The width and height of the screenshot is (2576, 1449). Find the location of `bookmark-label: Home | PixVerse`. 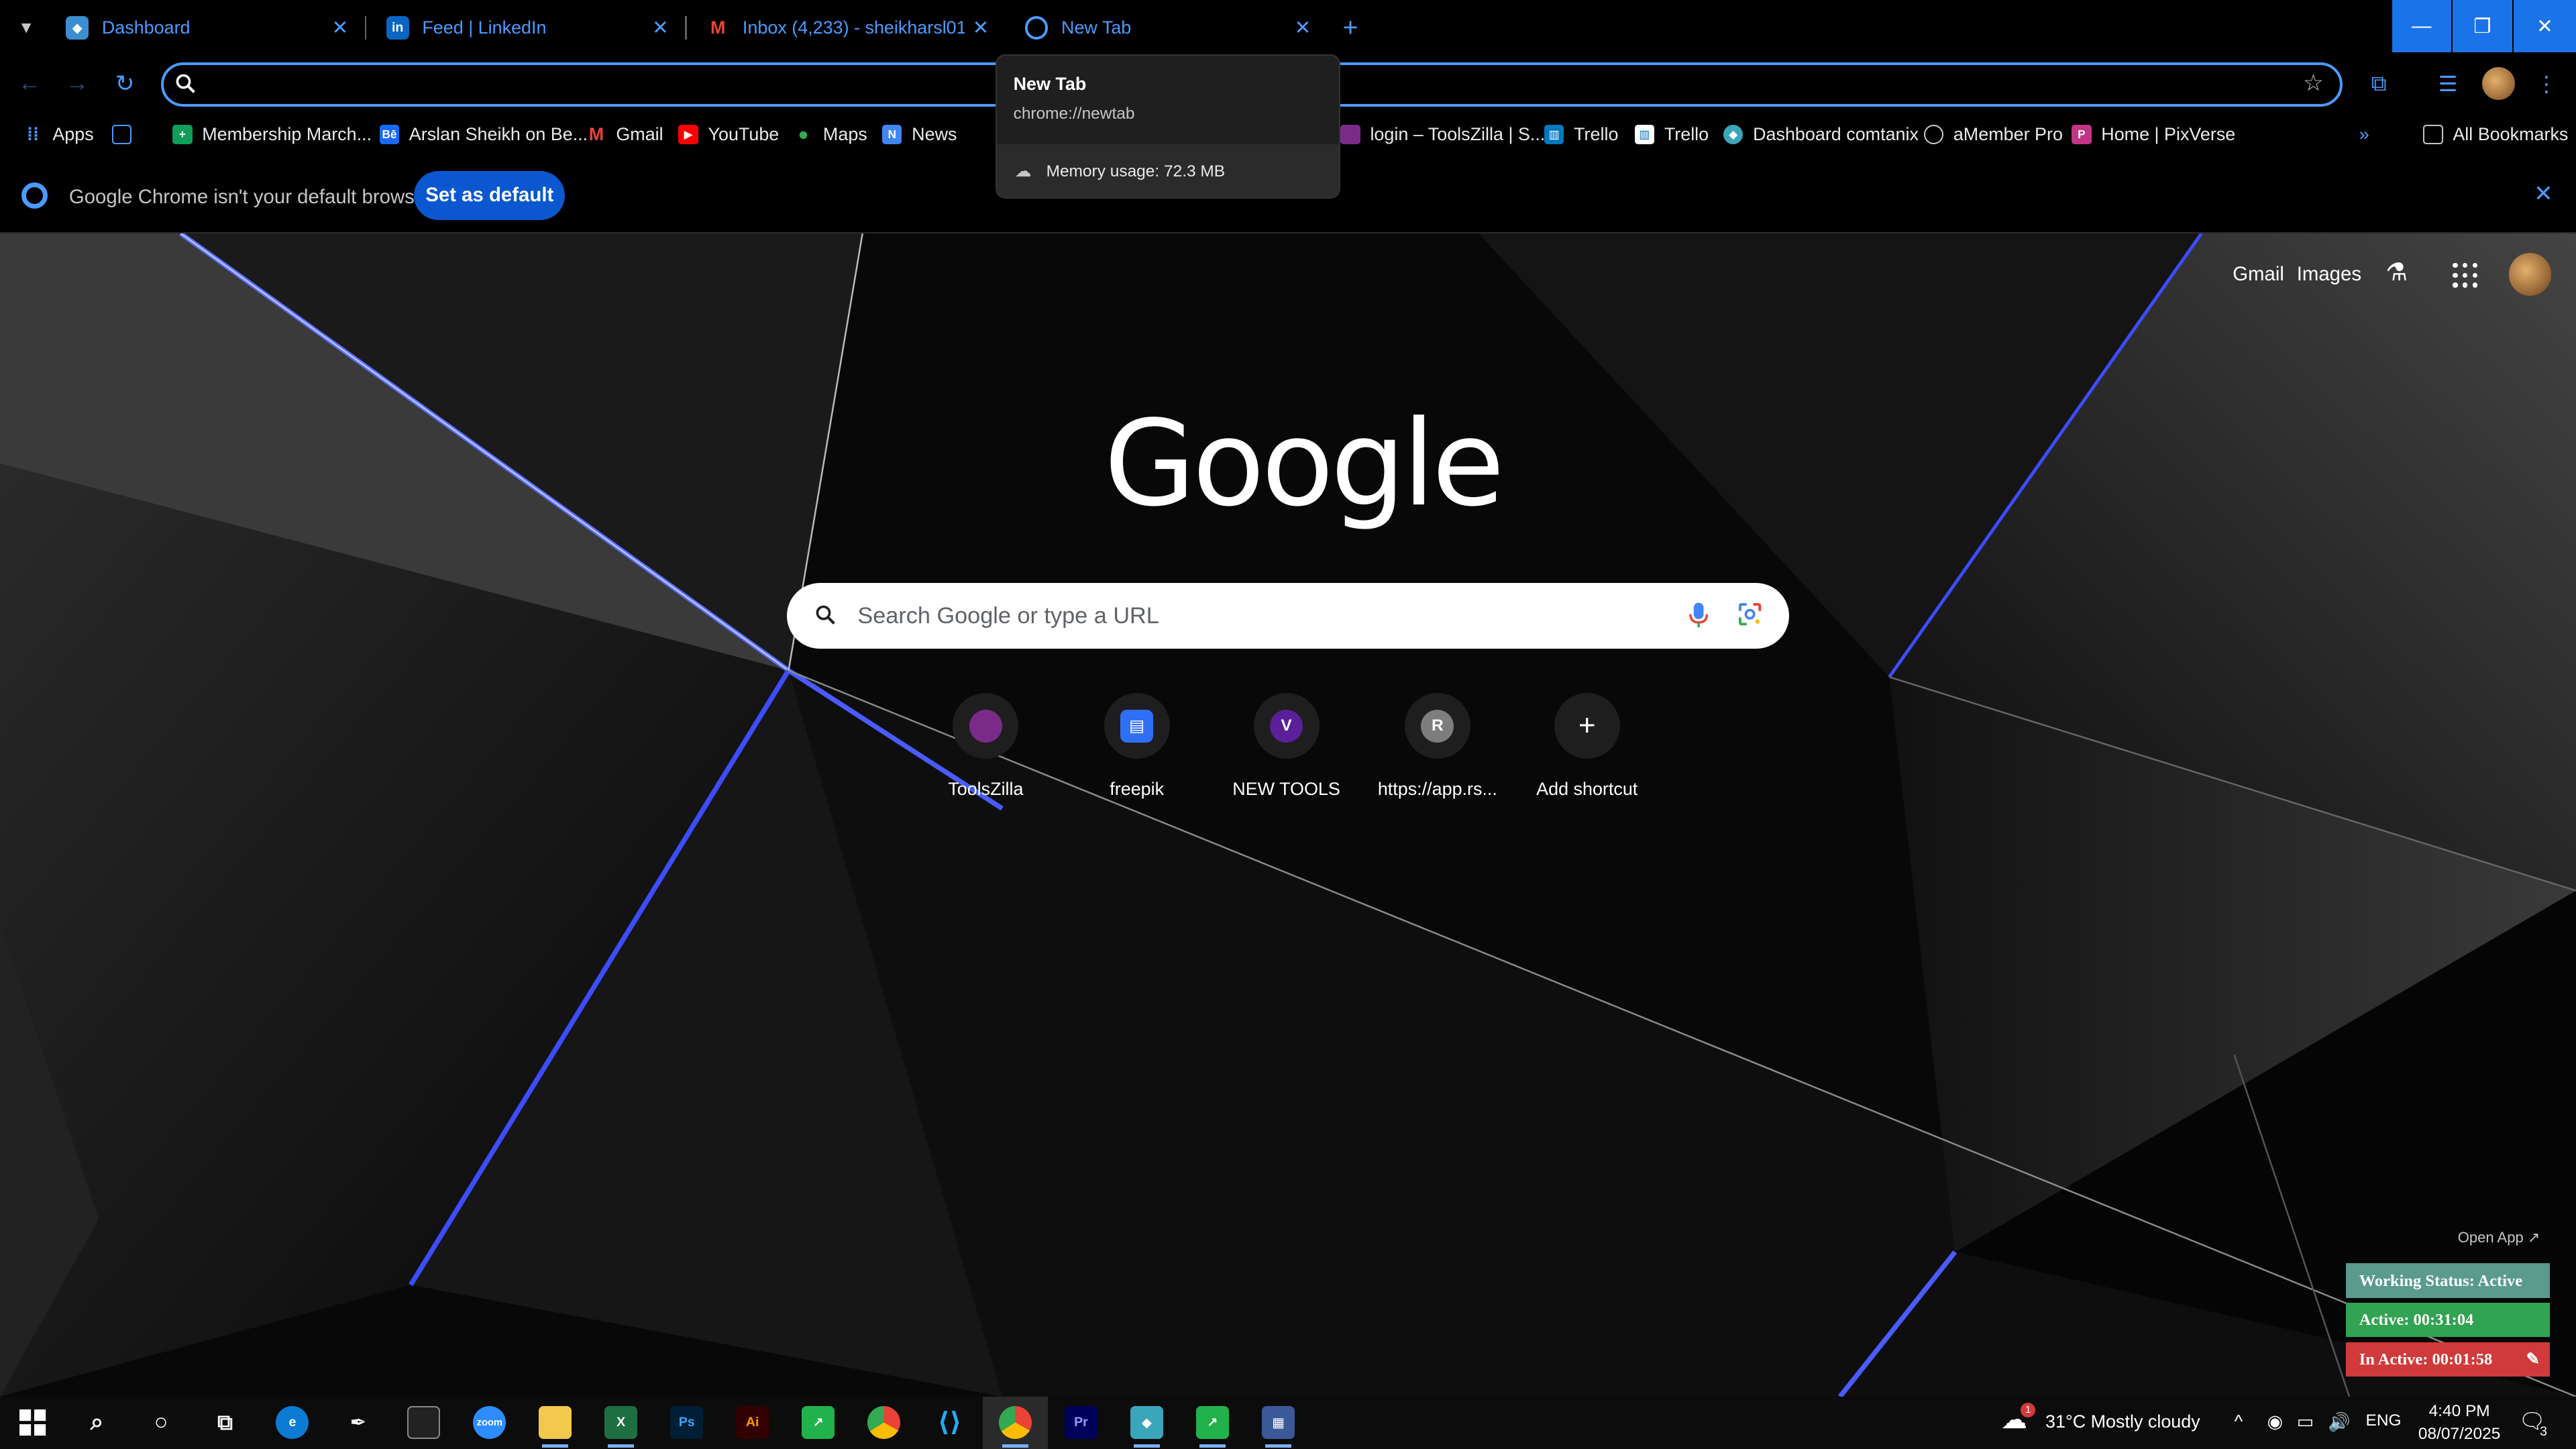

bookmark-label: Home | PixVerse is located at coordinates (2168, 134).